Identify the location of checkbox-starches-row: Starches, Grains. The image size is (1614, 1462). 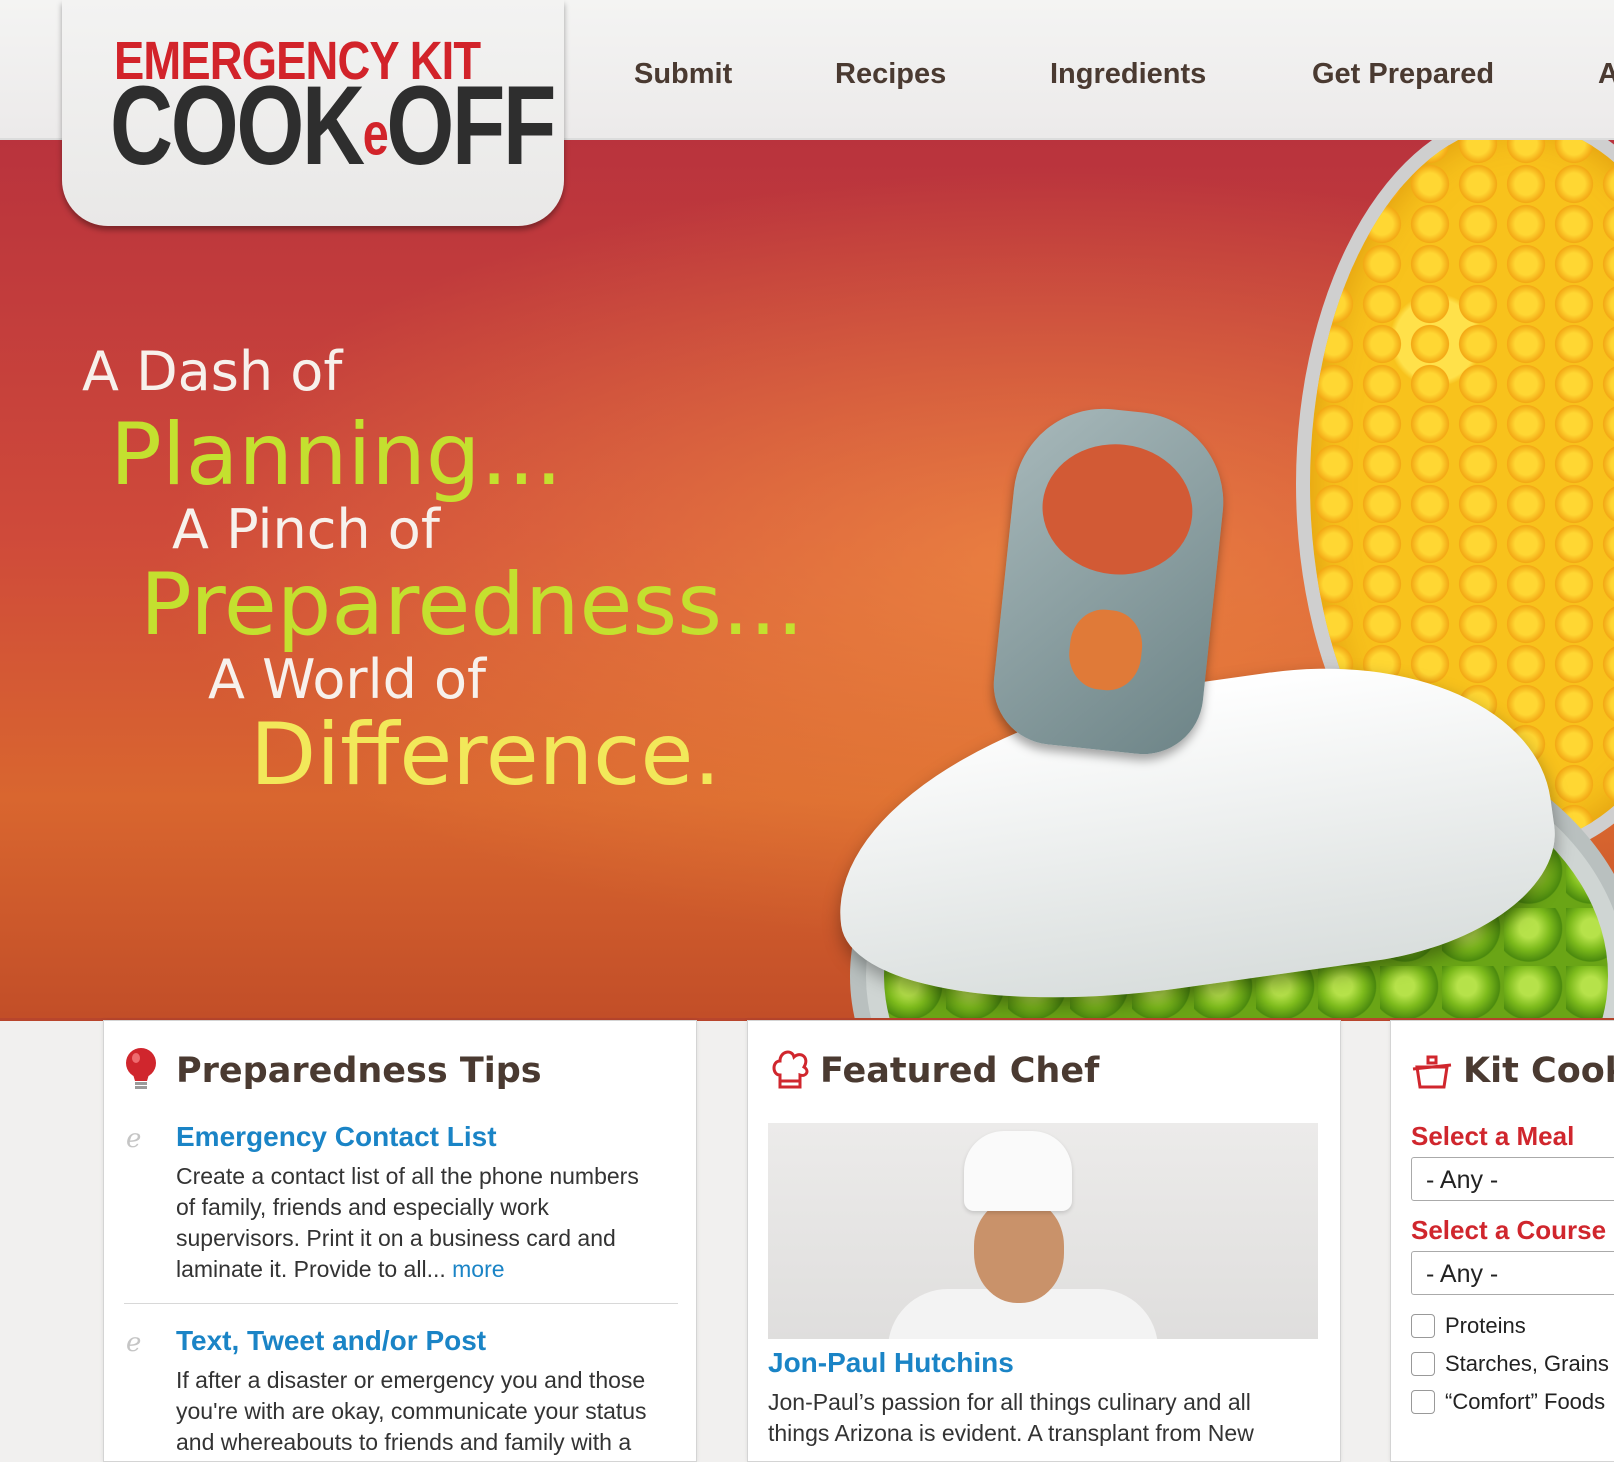
(1510, 1365).